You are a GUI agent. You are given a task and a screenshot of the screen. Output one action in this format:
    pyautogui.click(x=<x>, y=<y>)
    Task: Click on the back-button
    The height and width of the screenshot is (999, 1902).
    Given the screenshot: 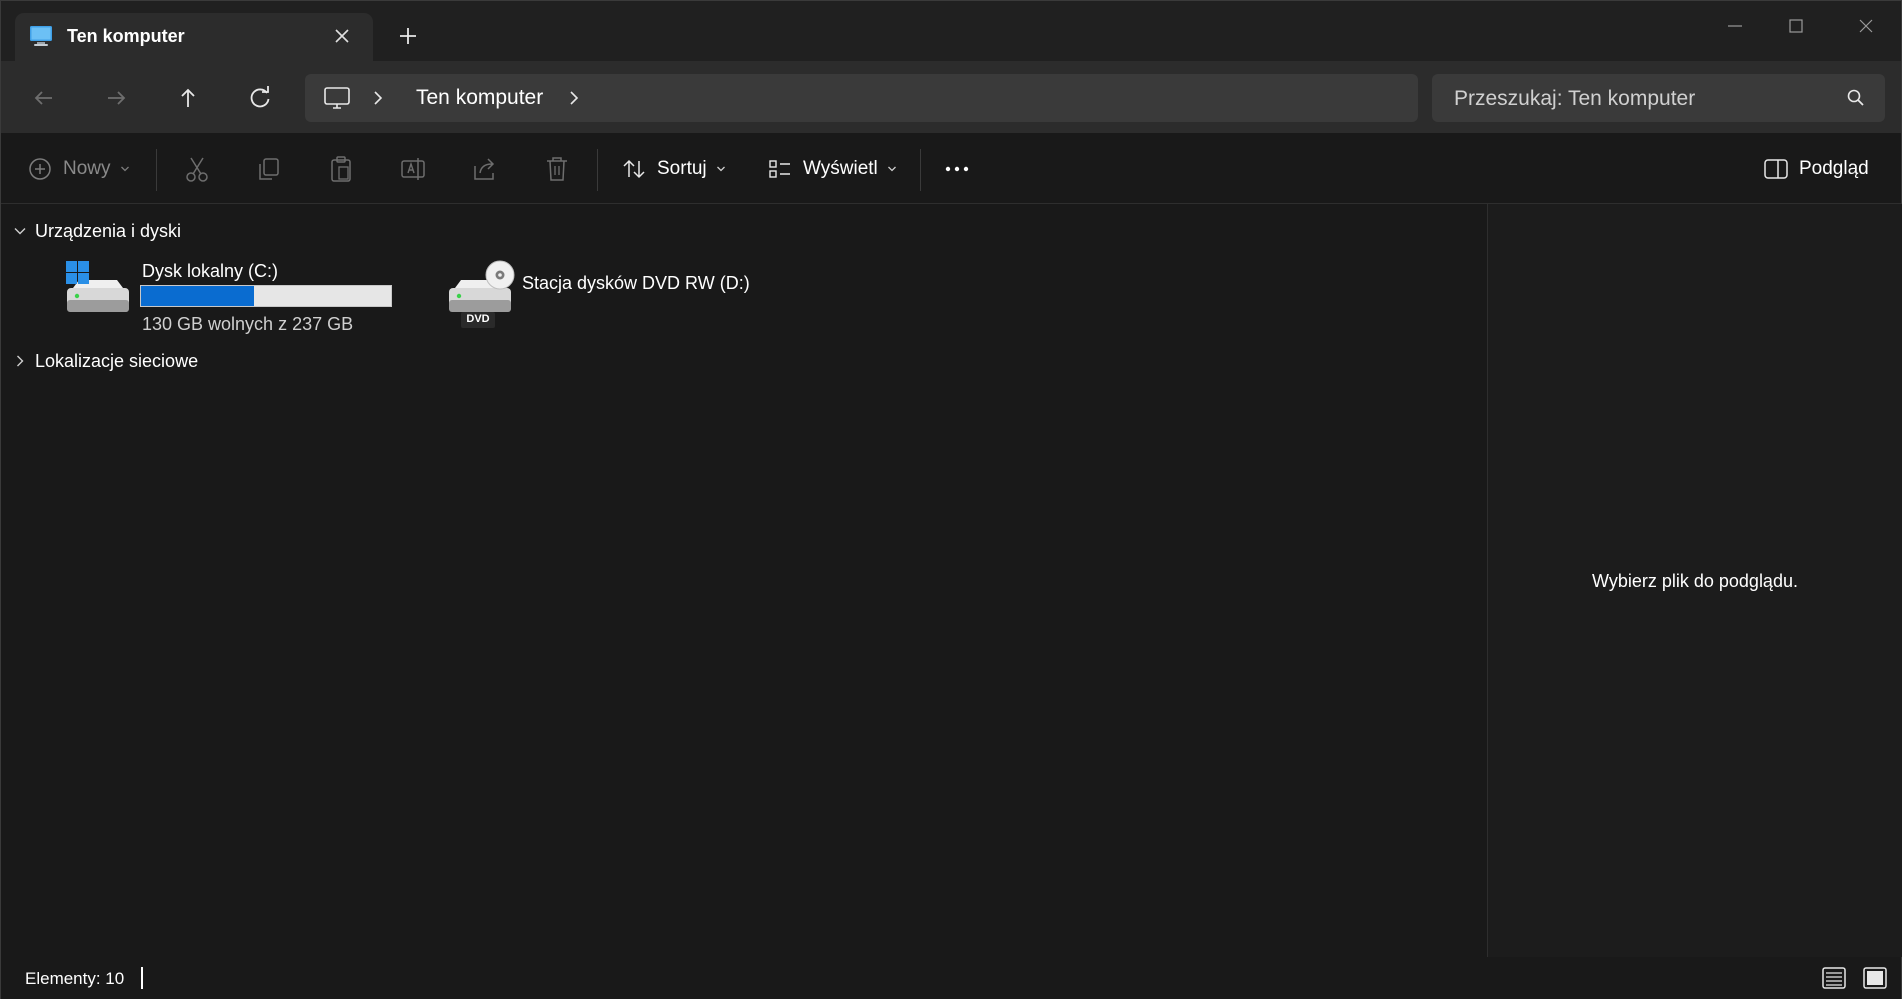 What is the action you would take?
    pyautogui.click(x=44, y=98)
    